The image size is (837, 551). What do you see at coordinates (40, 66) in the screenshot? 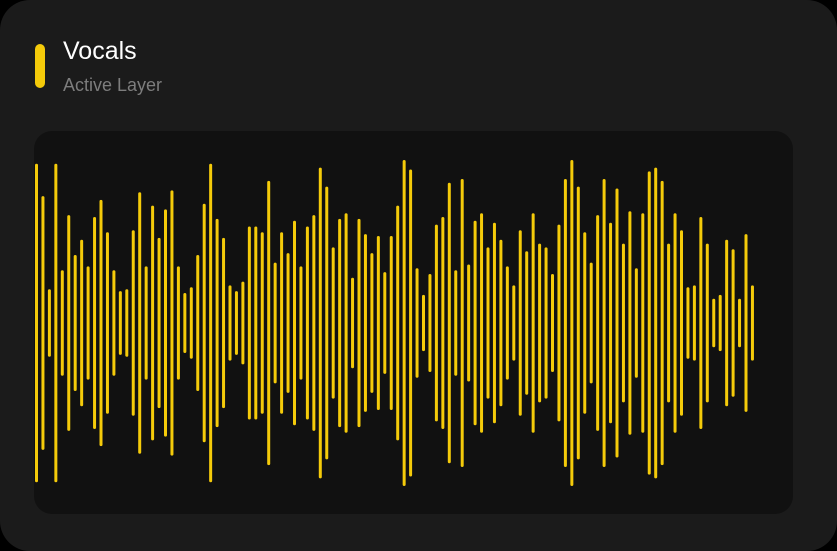
I see `layer-color-indicator` at bounding box center [40, 66].